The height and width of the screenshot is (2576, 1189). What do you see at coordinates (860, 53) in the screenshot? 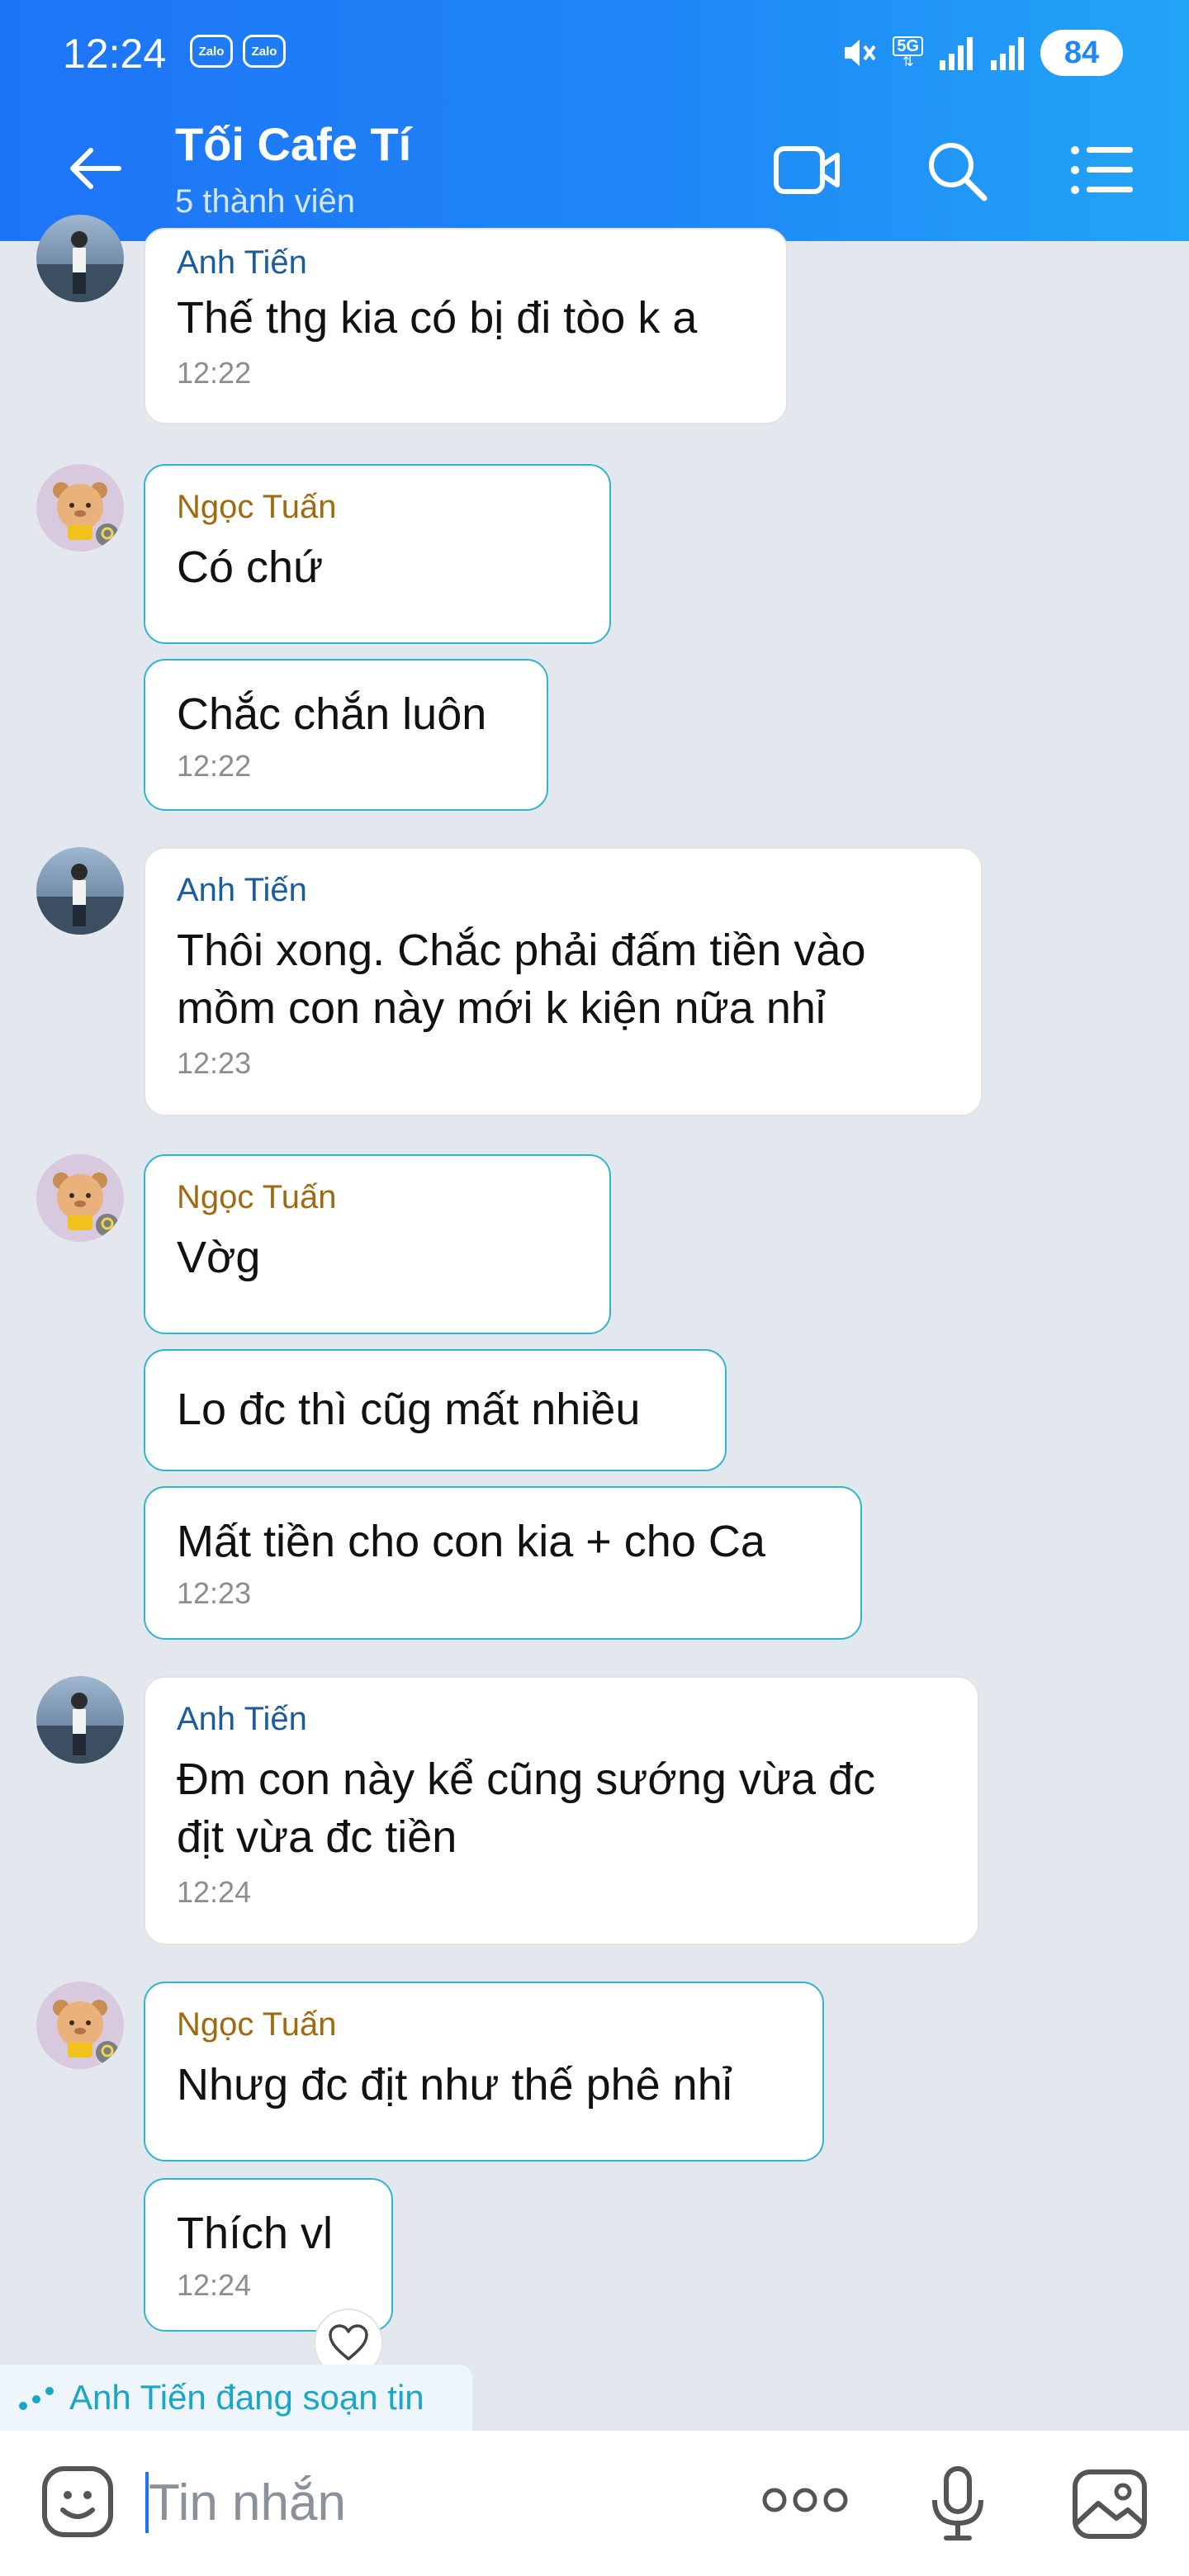
I see `mute-icon` at bounding box center [860, 53].